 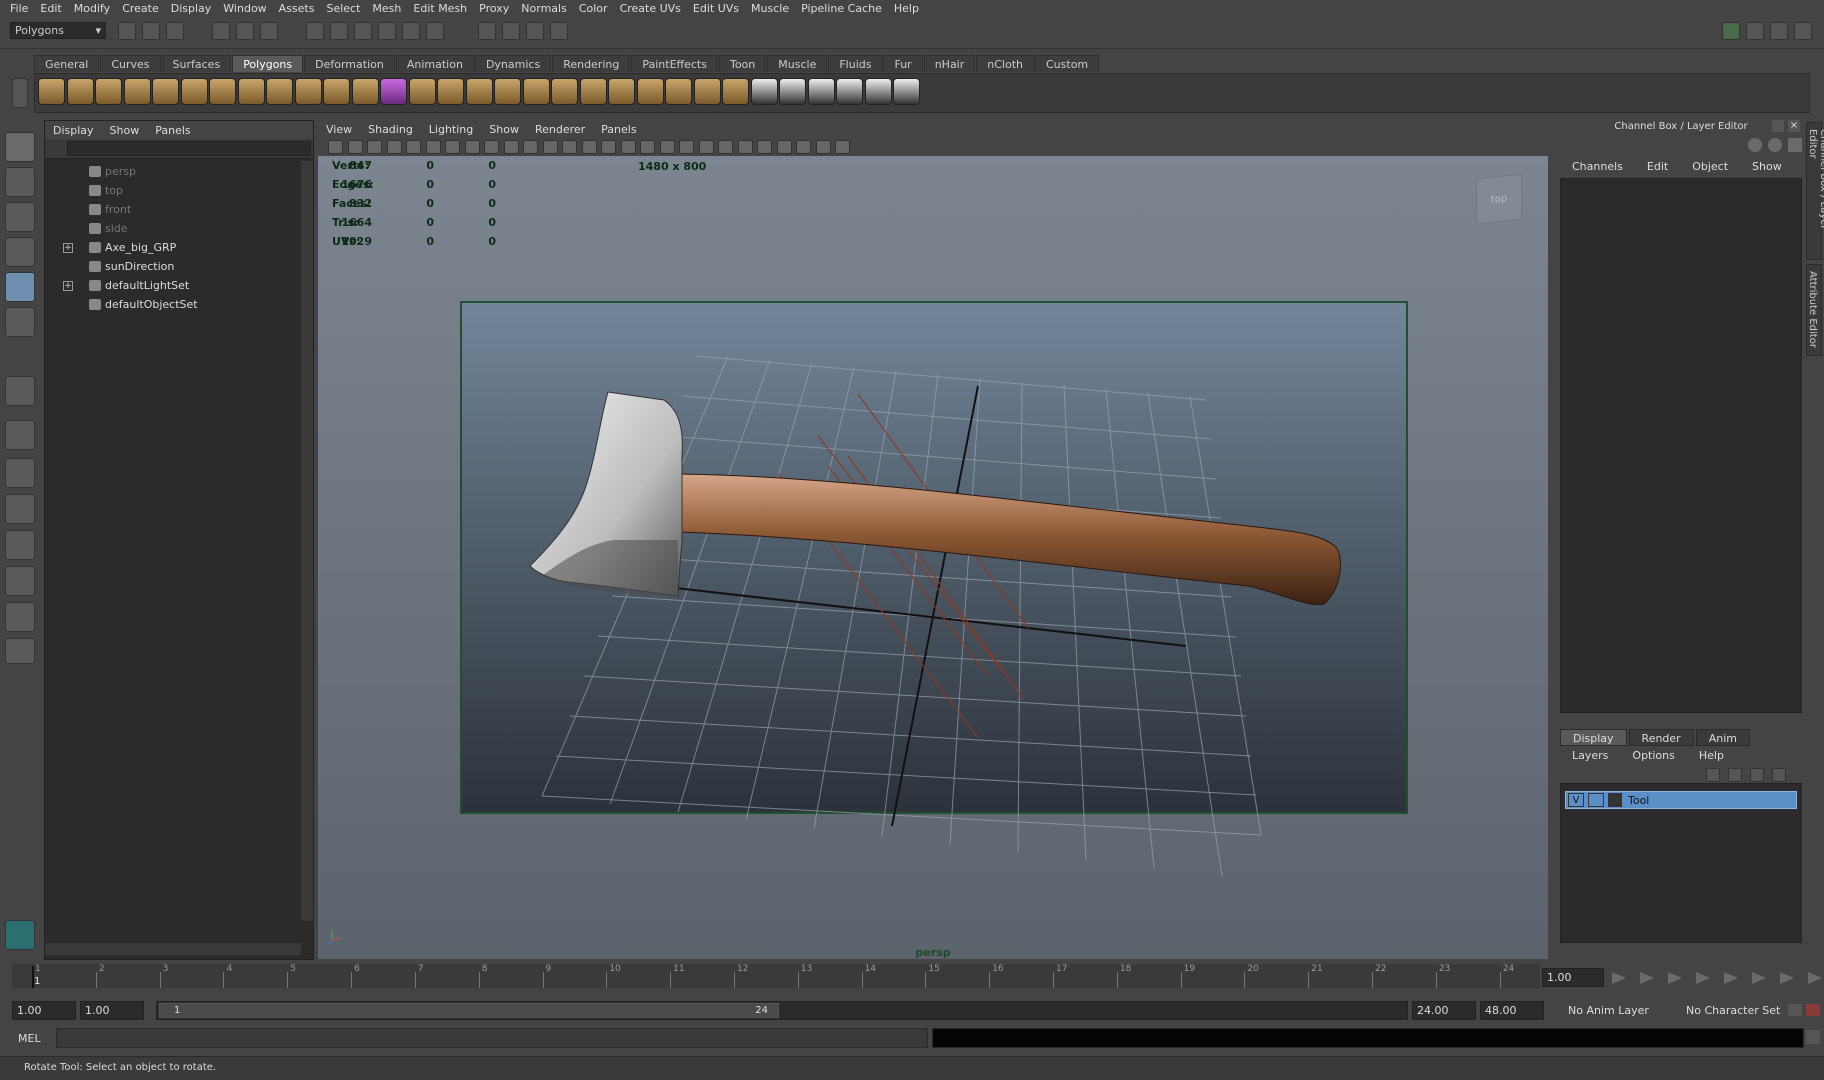 I want to click on layer-color-swatch, so click(x=1615, y=800).